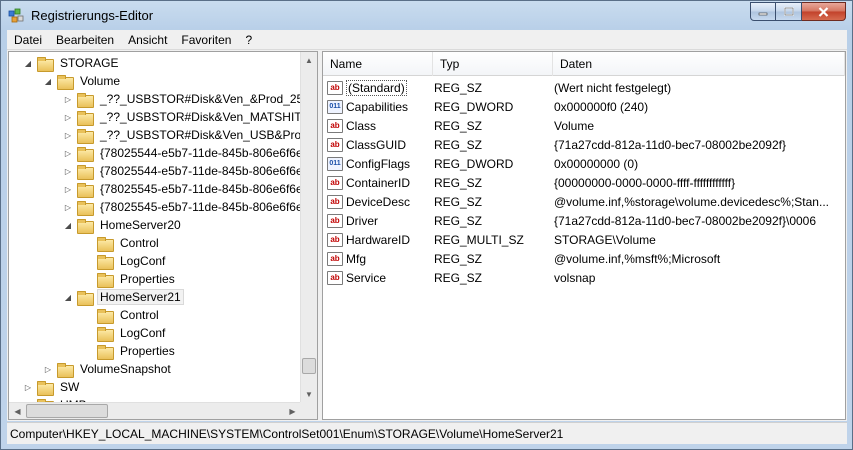 The height and width of the screenshot is (450, 853). I want to click on menu-bearbeiten: Bearbeiten, so click(85, 40).